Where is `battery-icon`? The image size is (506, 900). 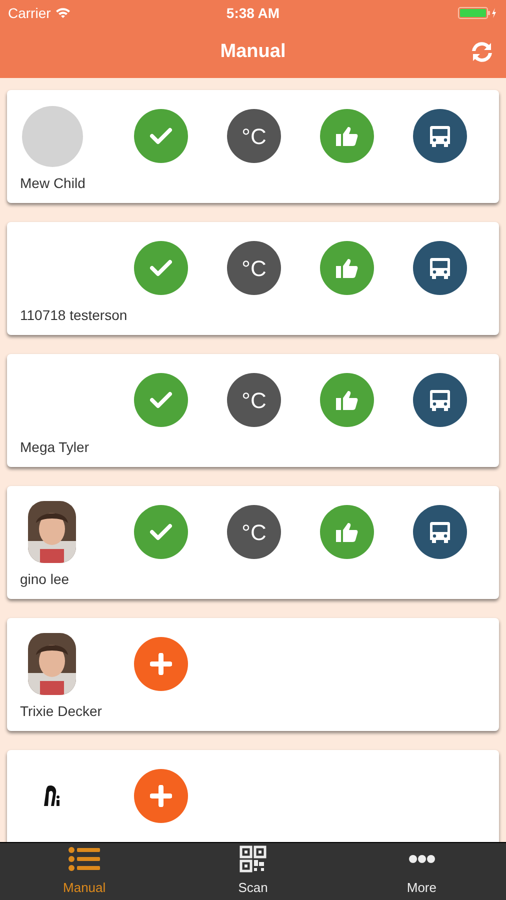 battery-icon is located at coordinates (478, 13).